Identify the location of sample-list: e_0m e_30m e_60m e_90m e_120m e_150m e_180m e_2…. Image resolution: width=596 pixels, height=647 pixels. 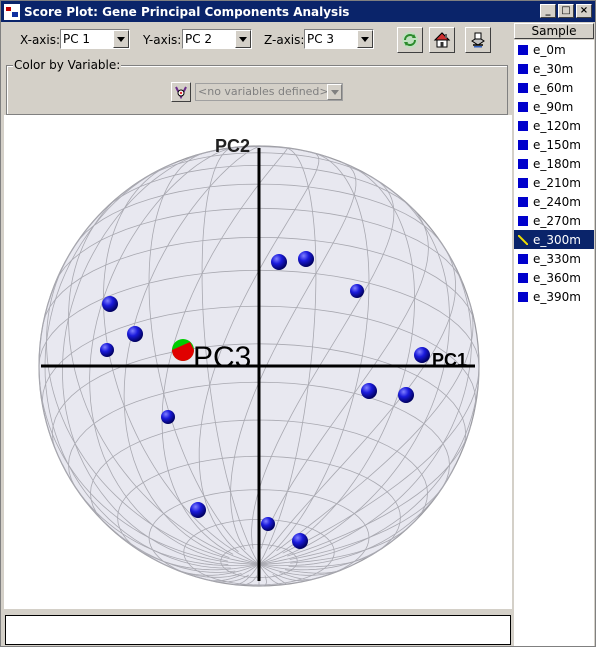
(554, 343).